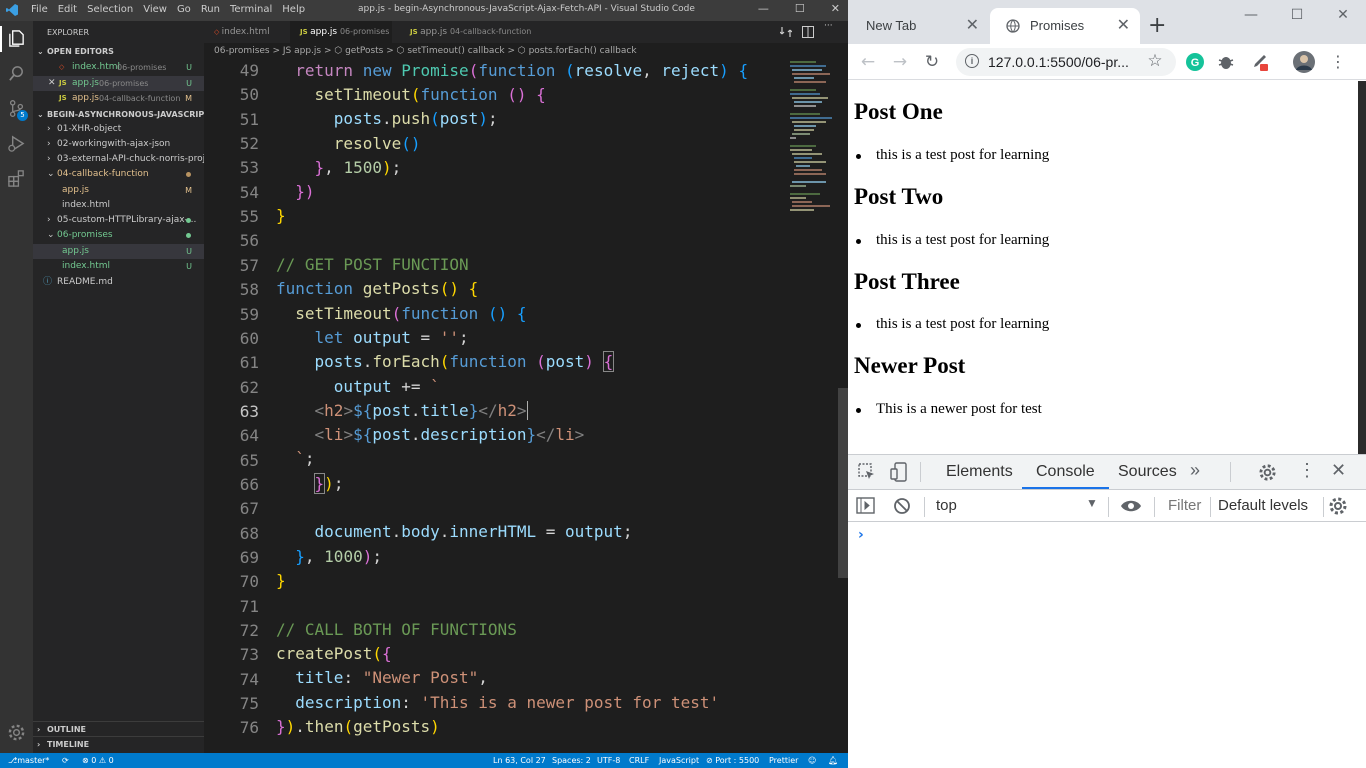 Image resolution: width=1366 pixels, height=768 pixels. Describe the element at coordinates (98, 760) in the screenshot. I see `problems-indicator: ⊗ 0 ⚠ 0` at that location.